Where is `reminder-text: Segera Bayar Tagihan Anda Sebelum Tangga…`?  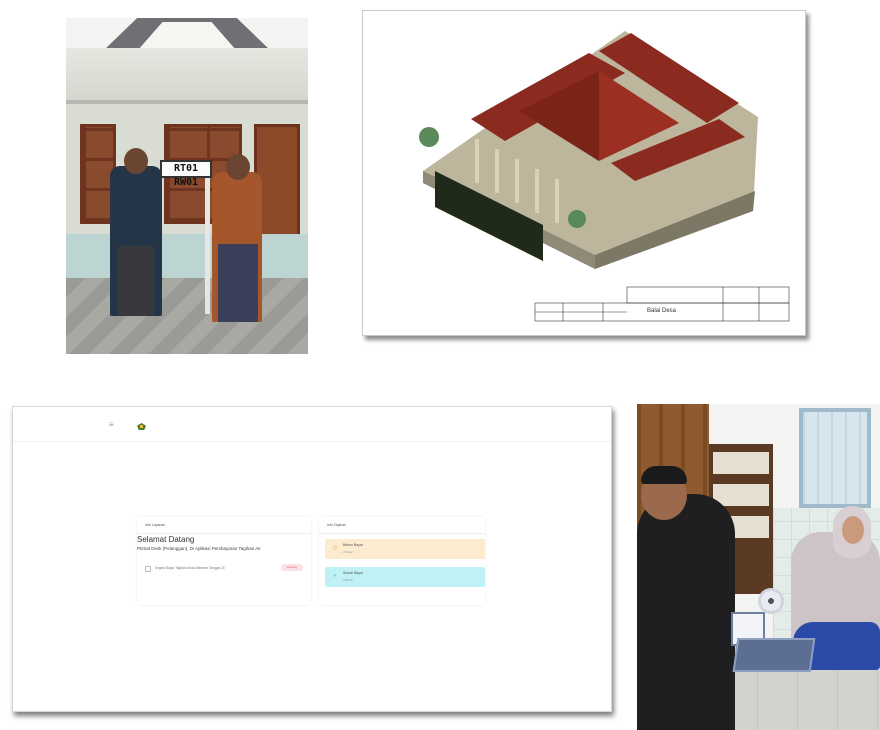
reminder-text: Segera Bayar Tagihan Anda Sebelum Tangga… is located at coordinates (190, 568).